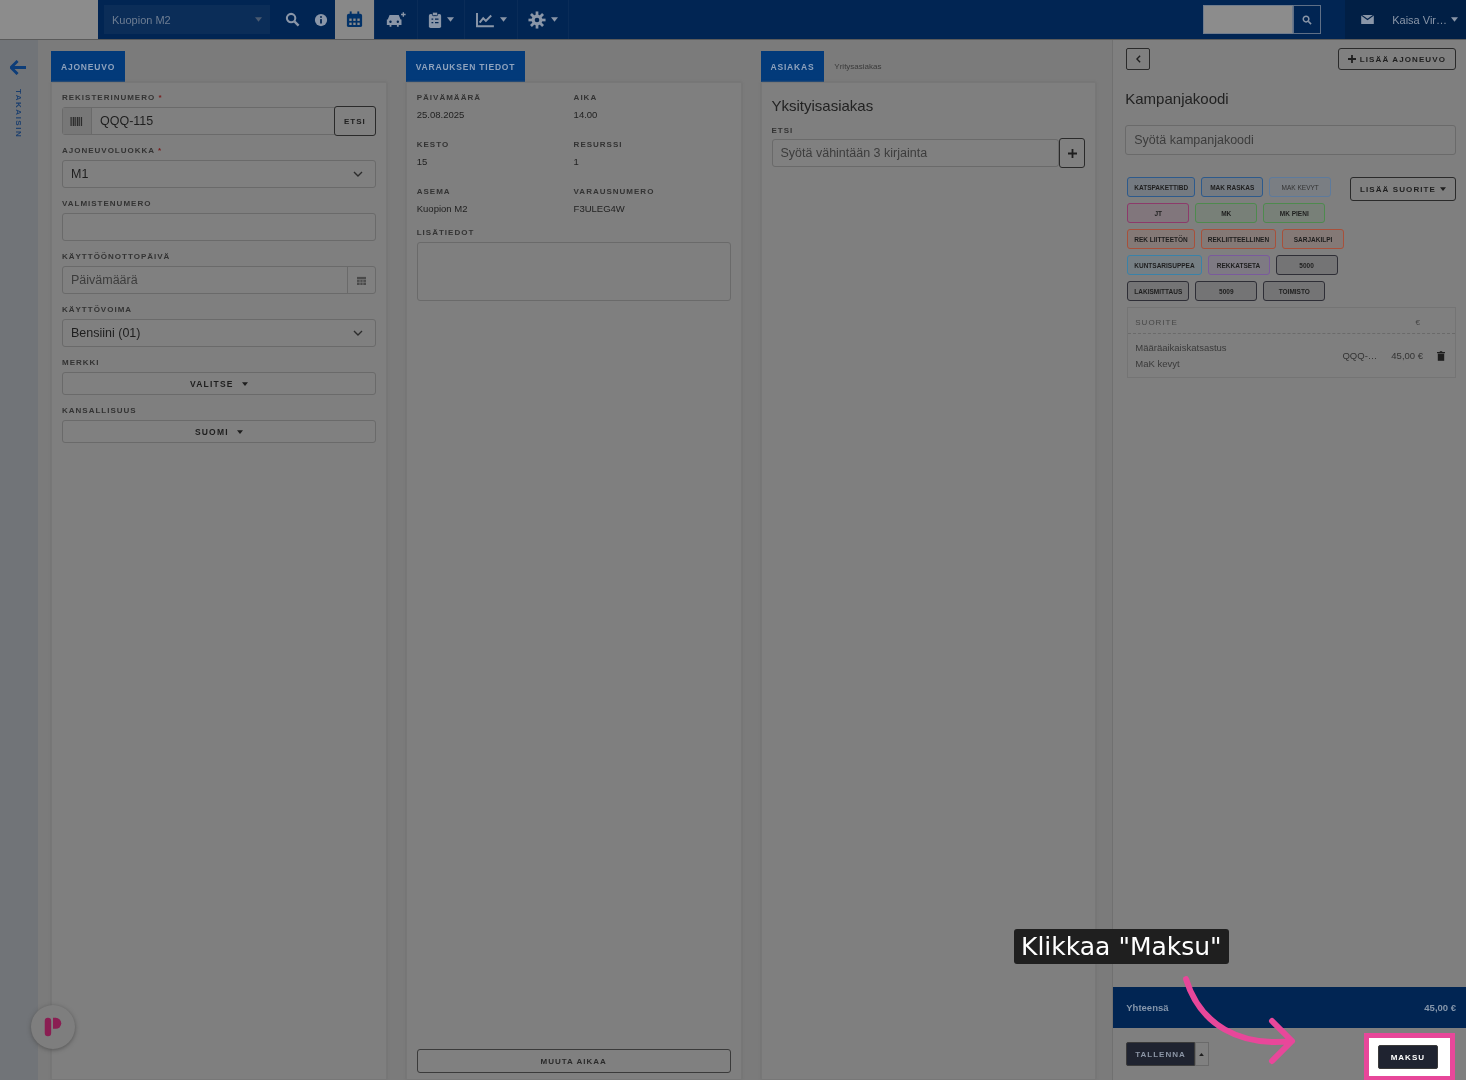  What do you see at coordinates (586, 114) in the screenshot?
I see `info-value: 14.00` at bounding box center [586, 114].